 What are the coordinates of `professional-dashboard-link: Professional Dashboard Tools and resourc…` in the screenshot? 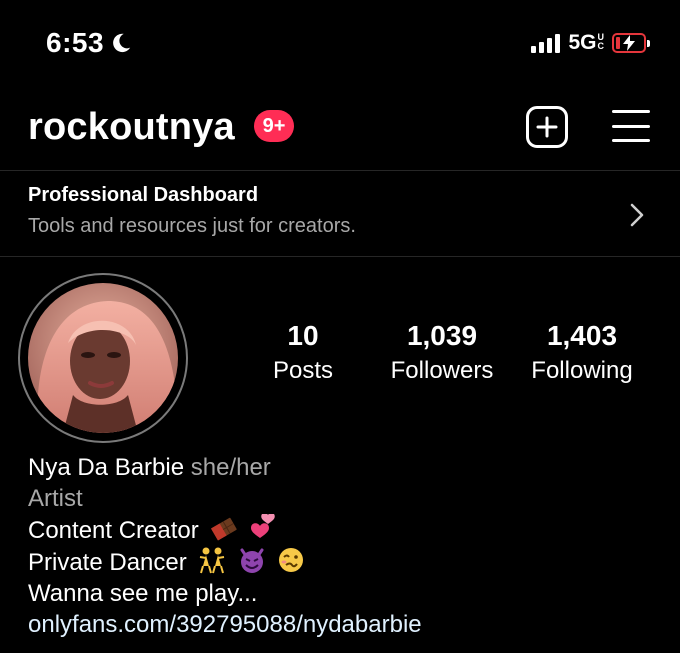 It's located at (340, 213).